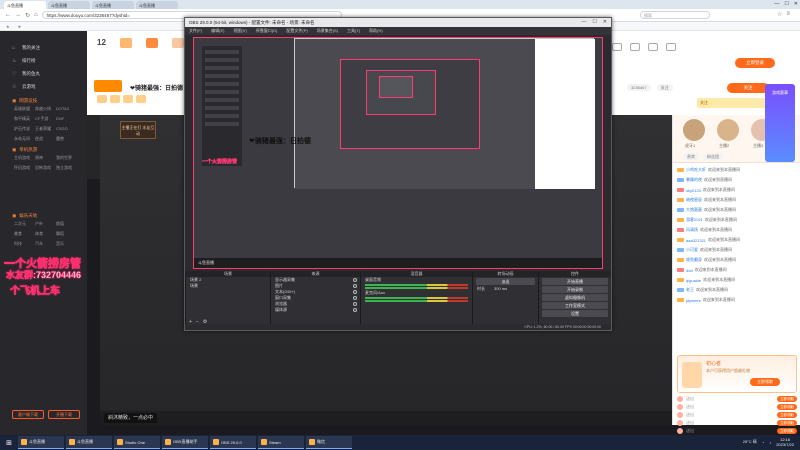  Describe the element at coordinates (24, 129) in the screenshot. I see `category-item: 炉石传说` at that location.